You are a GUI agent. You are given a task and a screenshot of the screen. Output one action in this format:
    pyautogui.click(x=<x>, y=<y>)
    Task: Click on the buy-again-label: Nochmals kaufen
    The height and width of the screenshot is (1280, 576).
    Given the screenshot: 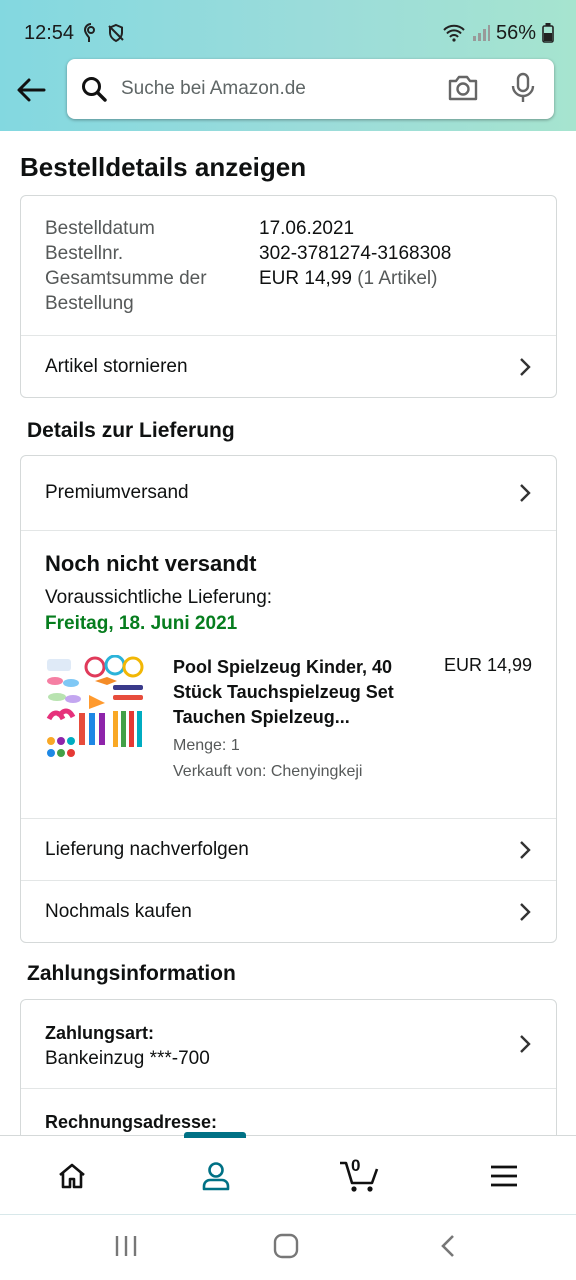 What is the action you would take?
    pyautogui.click(x=118, y=911)
    